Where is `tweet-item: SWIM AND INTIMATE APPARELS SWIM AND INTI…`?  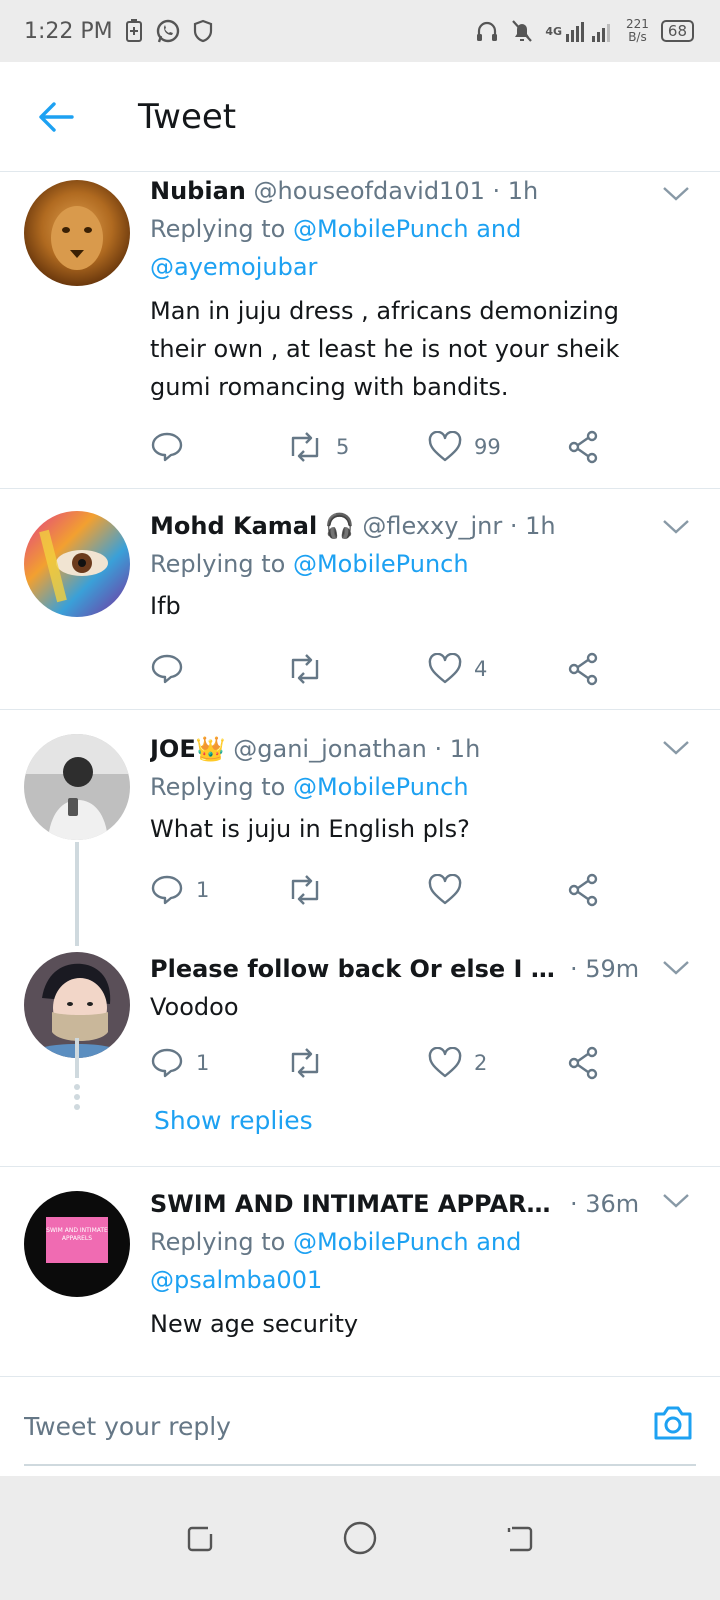
tweet-item: SWIM AND INTIMATE APPARELS SWIM AND INTI… is located at coordinates (360, 1271).